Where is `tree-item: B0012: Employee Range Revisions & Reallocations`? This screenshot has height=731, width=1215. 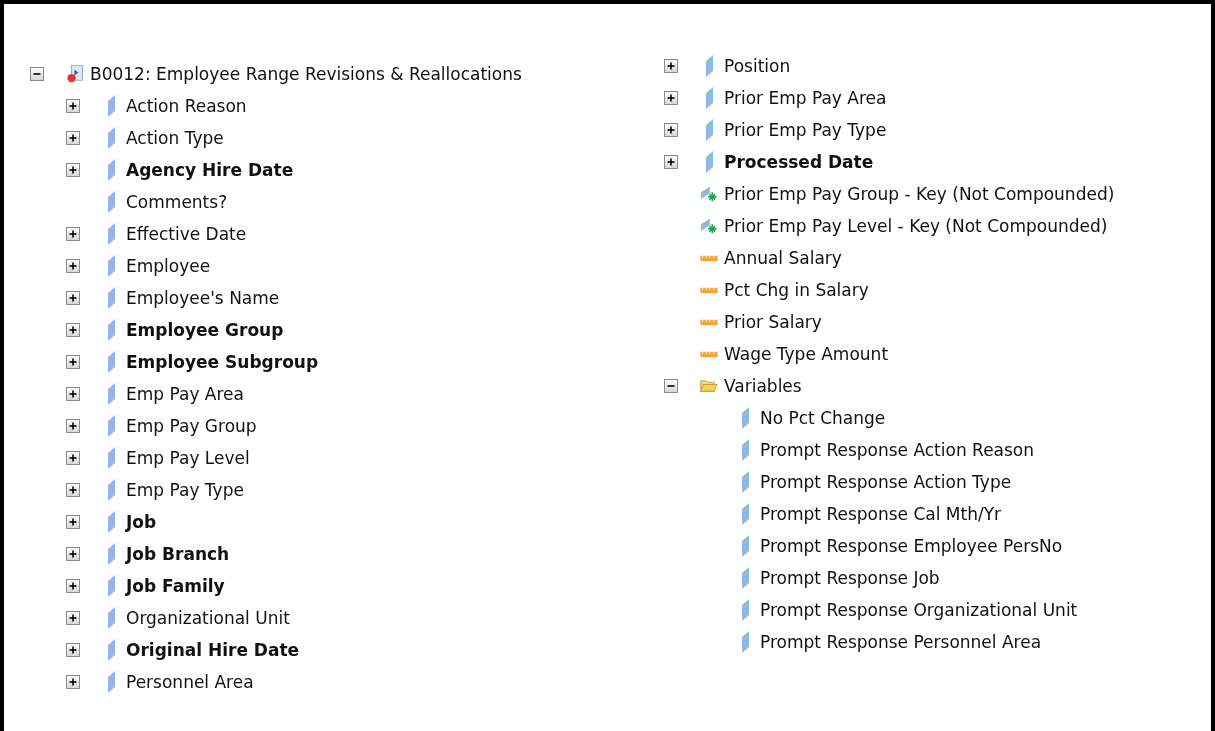 tree-item: B0012: Employee Range Revisions & Reallocations is located at coordinates (306, 74).